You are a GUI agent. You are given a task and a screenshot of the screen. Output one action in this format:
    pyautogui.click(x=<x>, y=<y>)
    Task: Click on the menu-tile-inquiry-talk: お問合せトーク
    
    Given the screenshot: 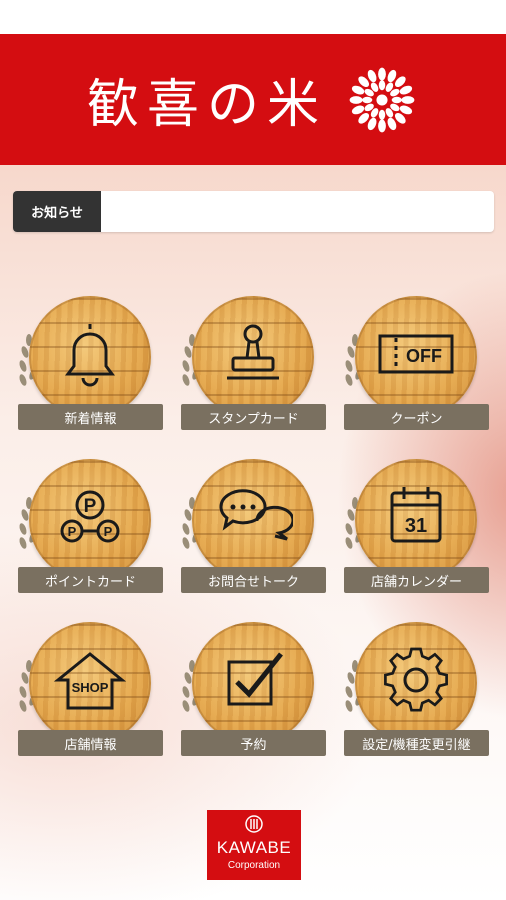 What is the action you would take?
    pyautogui.click(x=253, y=529)
    